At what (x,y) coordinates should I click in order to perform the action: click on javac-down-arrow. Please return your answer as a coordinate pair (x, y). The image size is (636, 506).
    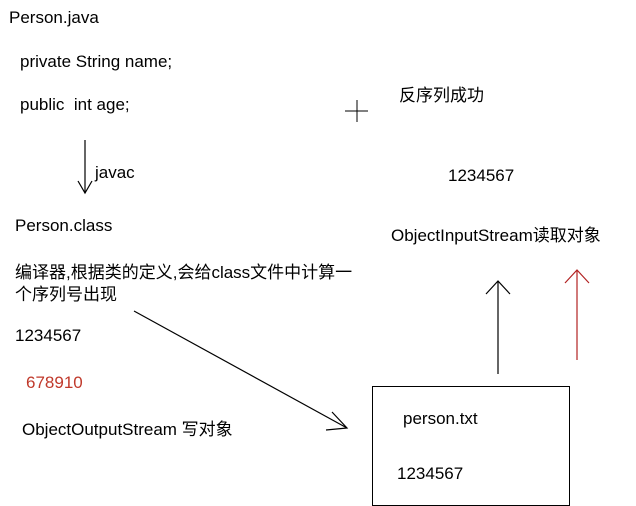
    Looking at the image, I should click on (85, 167).